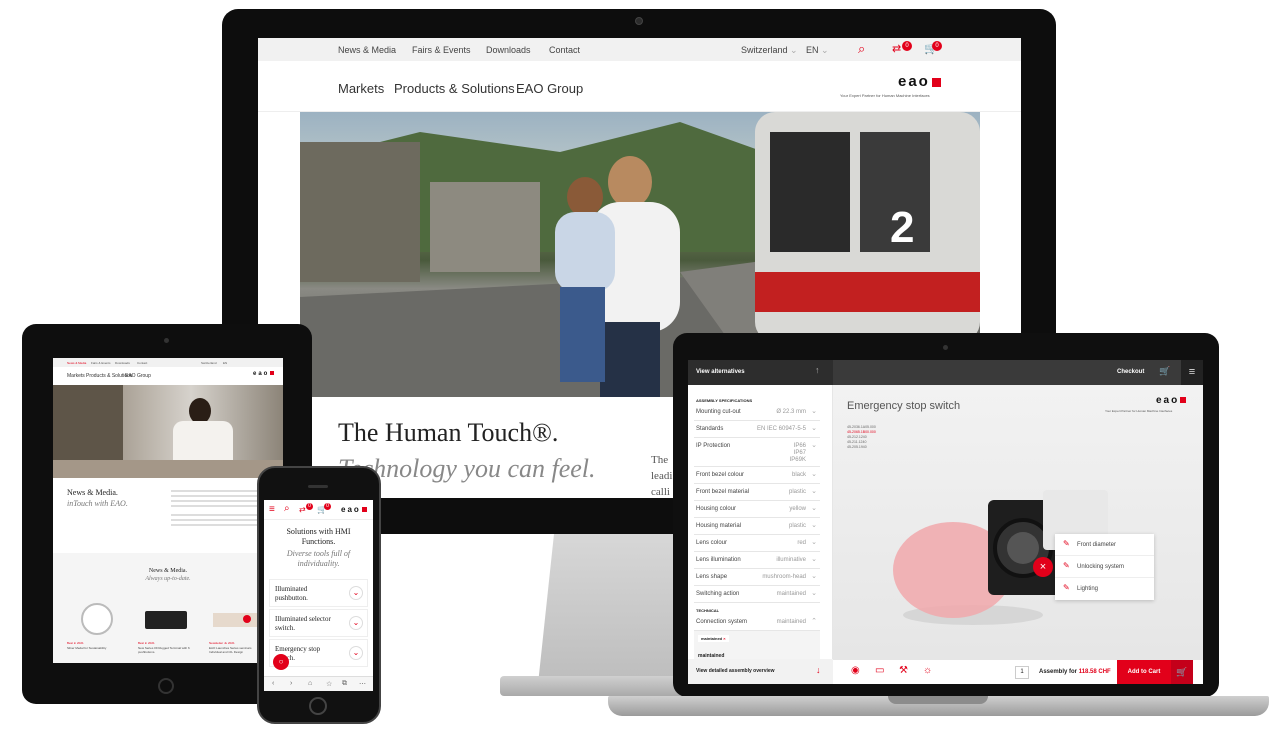 This screenshot has height=732, width=1269. What do you see at coordinates (94, 648) in the screenshot?
I see `card-text: Silver Medal for Sustainability` at bounding box center [94, 648].